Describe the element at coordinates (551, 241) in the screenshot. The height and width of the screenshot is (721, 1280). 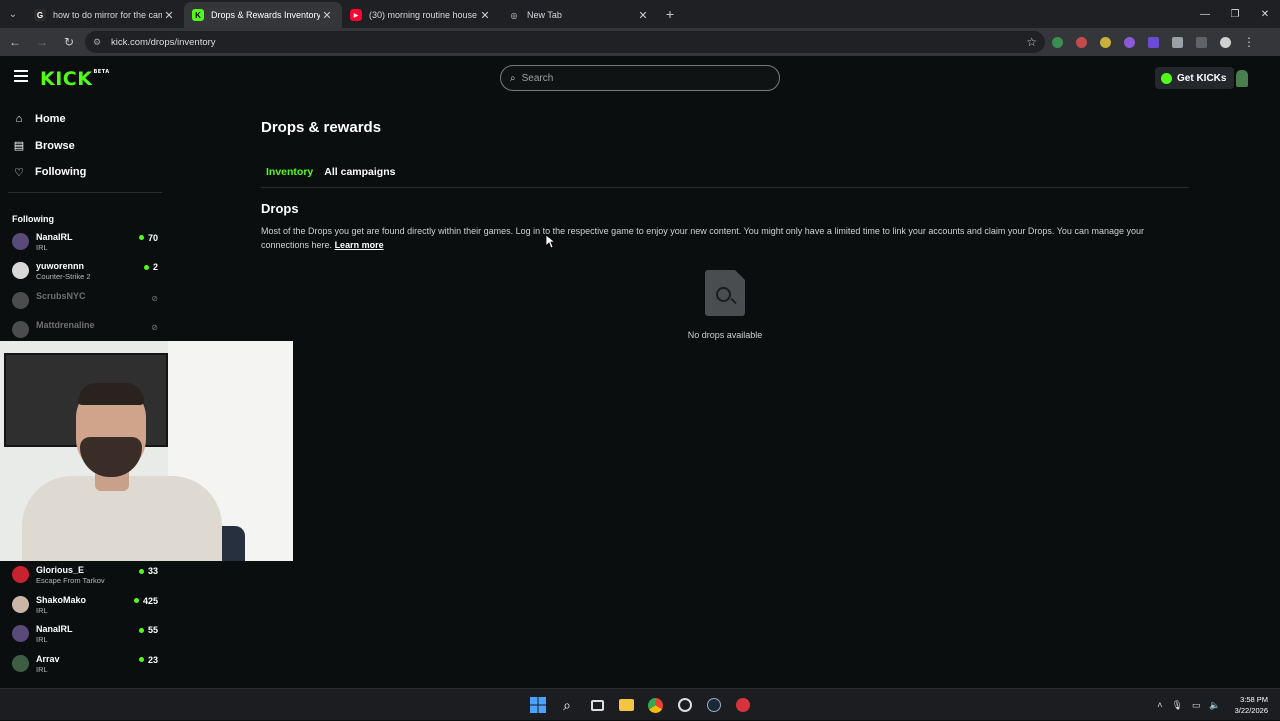
I see `mouse-cursor-icon` at that location.